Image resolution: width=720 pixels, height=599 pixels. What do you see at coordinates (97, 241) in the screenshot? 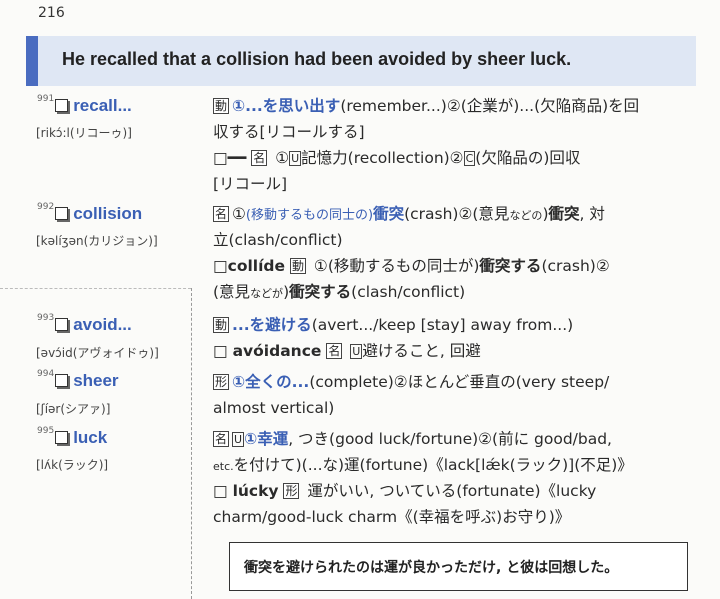
I see `pronunciation: [kəlíʒən(カリジョン)]` at bounding box center [97, 241].